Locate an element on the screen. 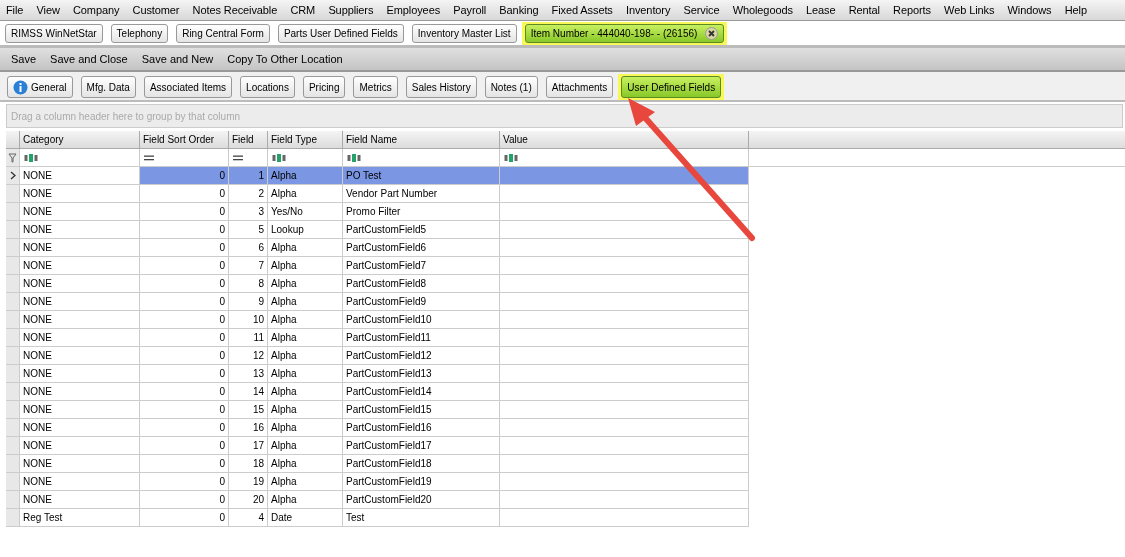 This screenshot has width=1125, height=557. column-header: Field Name is located at coordinates (421, 140).